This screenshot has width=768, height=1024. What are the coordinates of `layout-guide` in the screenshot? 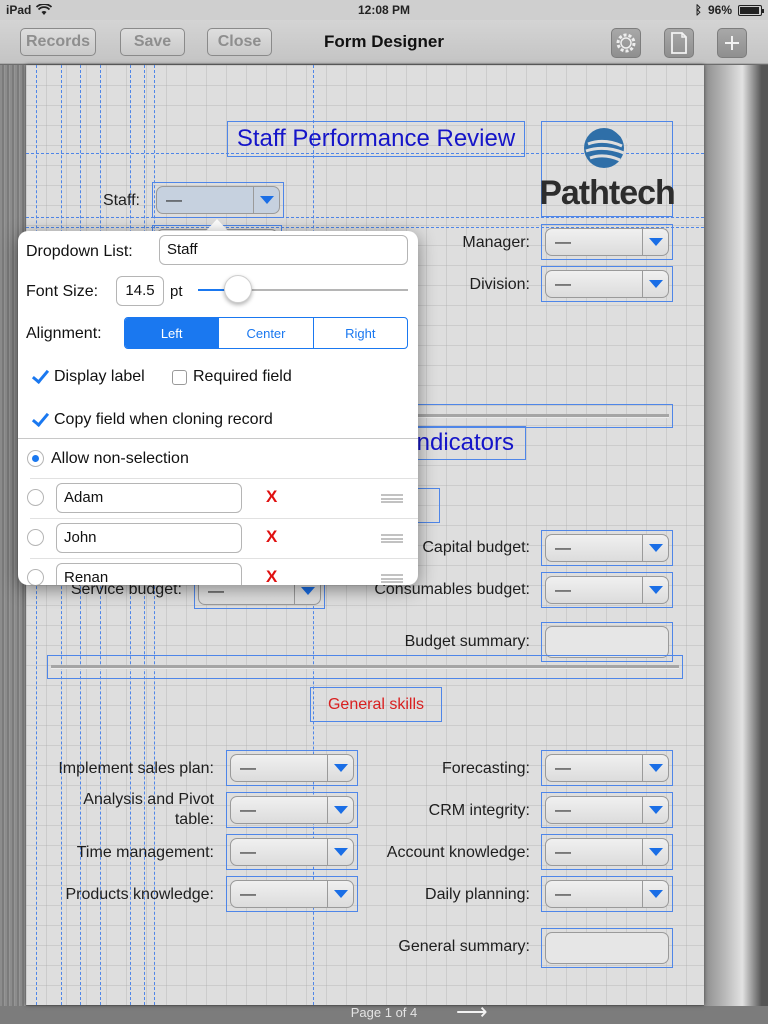 It's located at (365, 217).